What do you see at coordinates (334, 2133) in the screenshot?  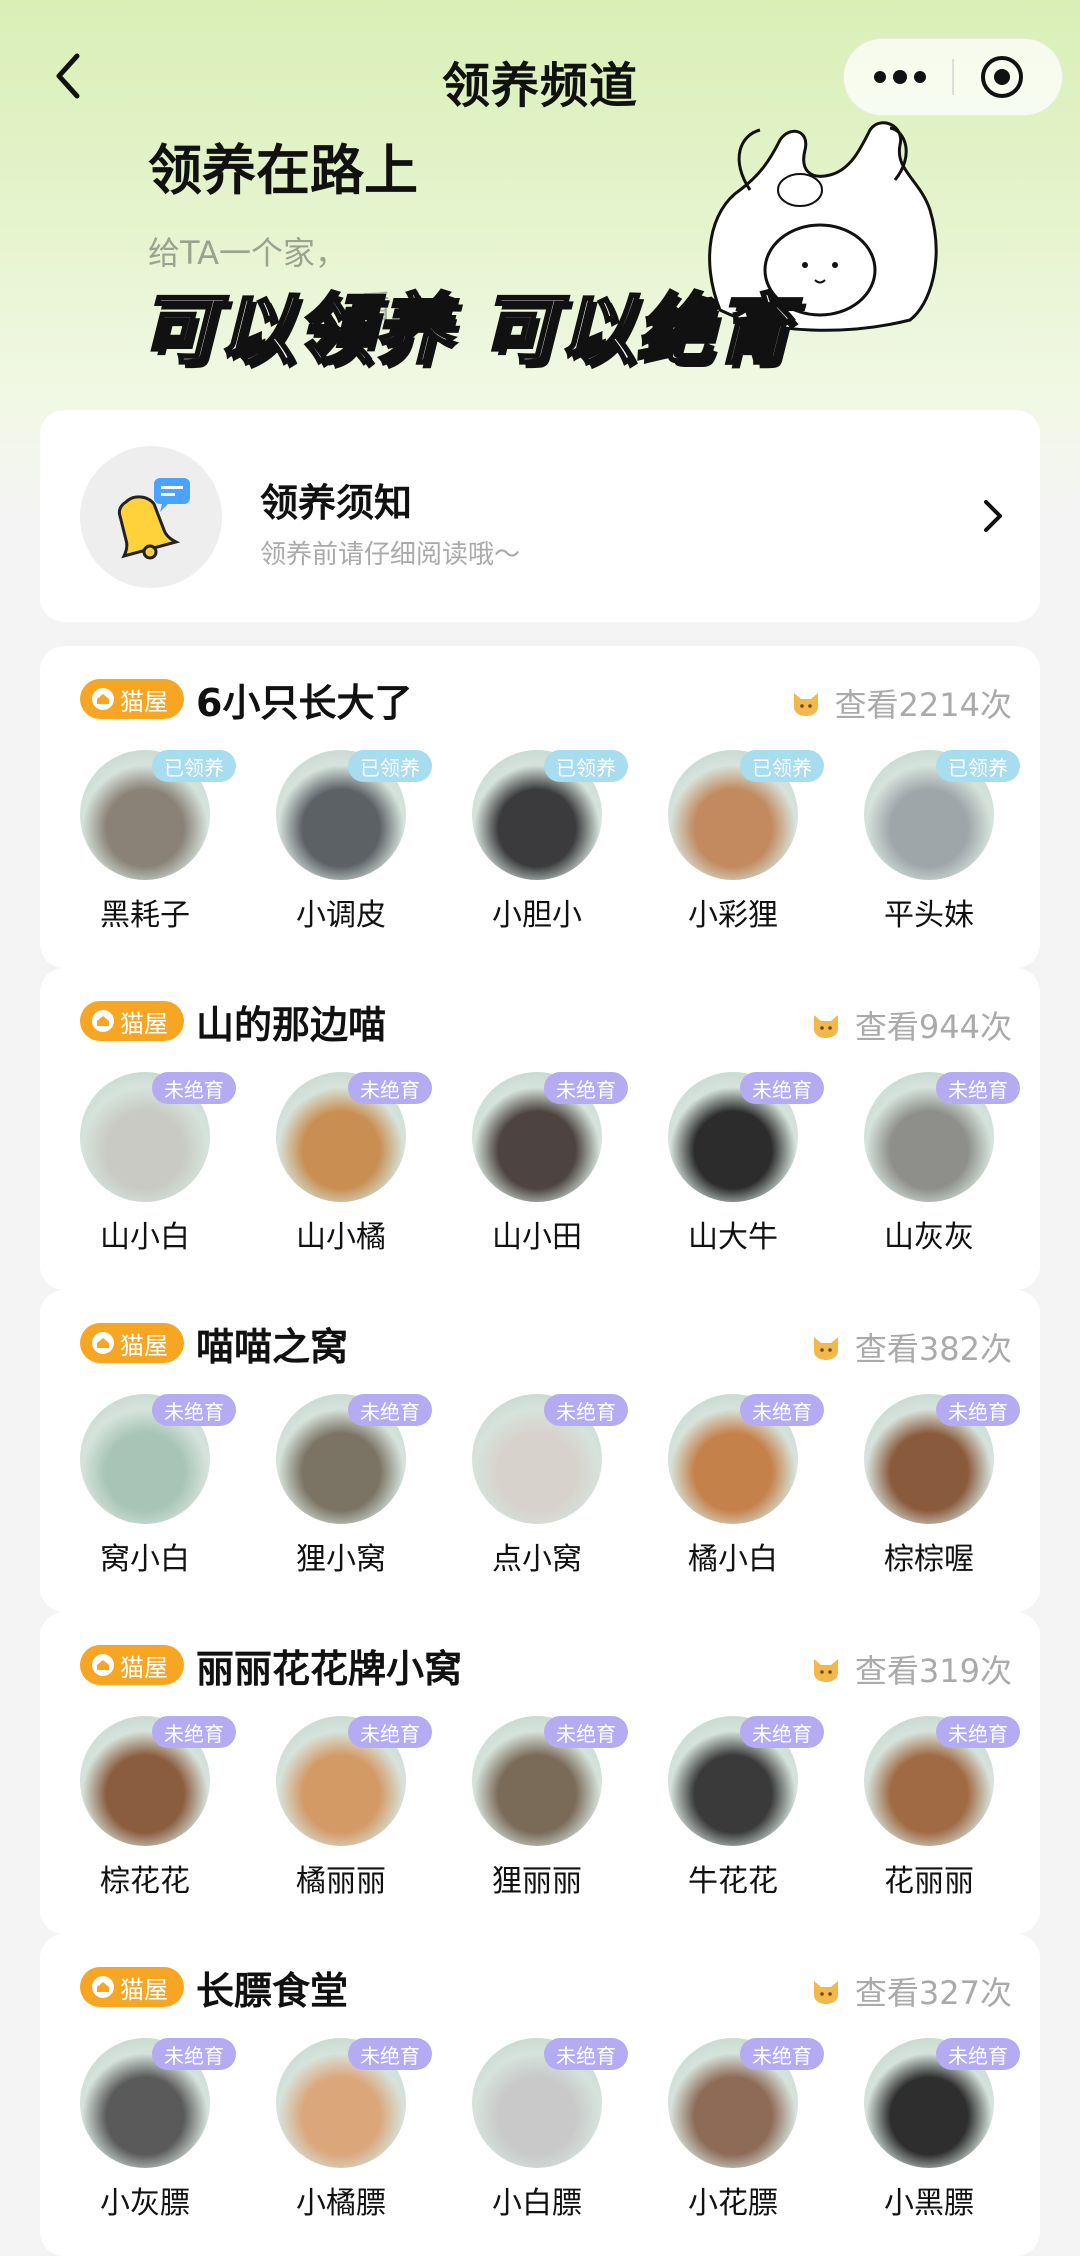 I see `cat-item: 未绝育 小橘膘` at bounding box center [334, 2133].